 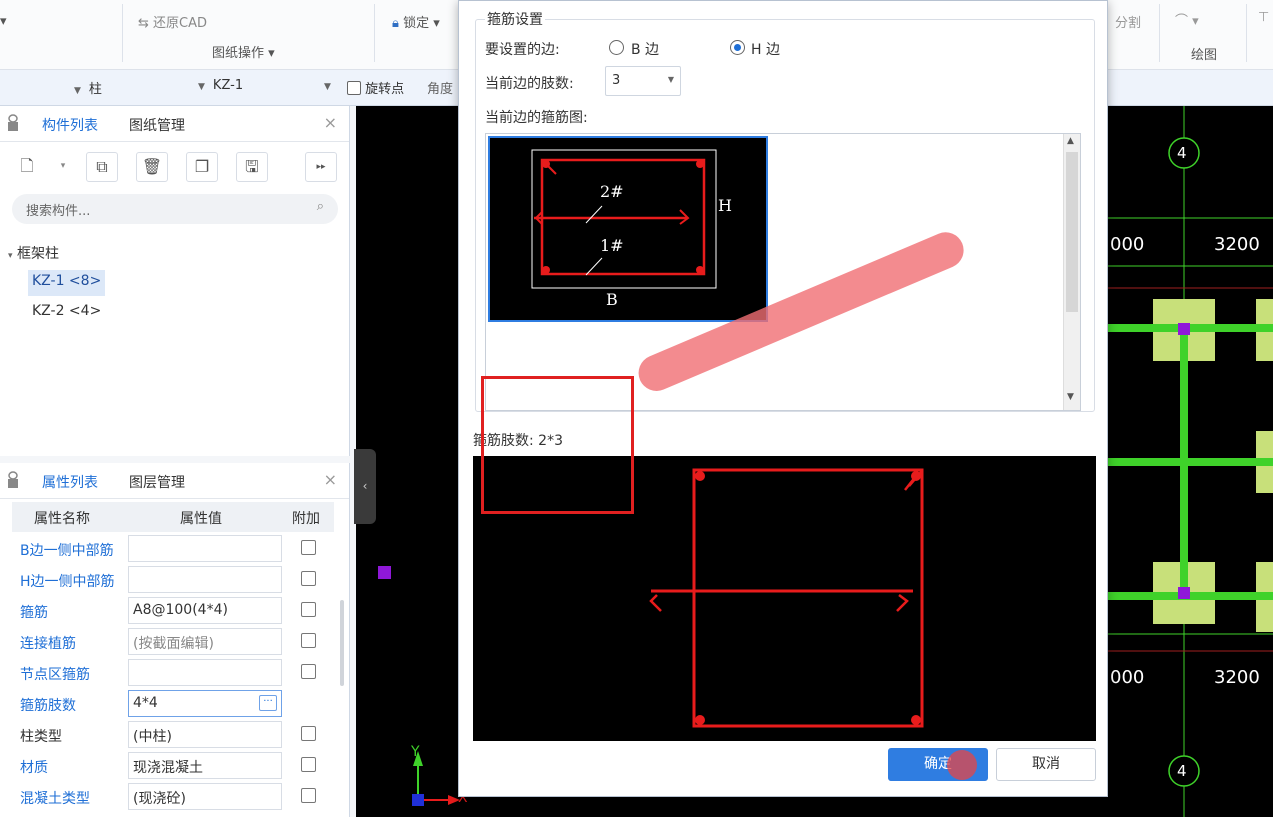 What do you see at coordinates (1184, 329) in the screenshot?
I see `node-marker` at bounding box center [1184, 329].